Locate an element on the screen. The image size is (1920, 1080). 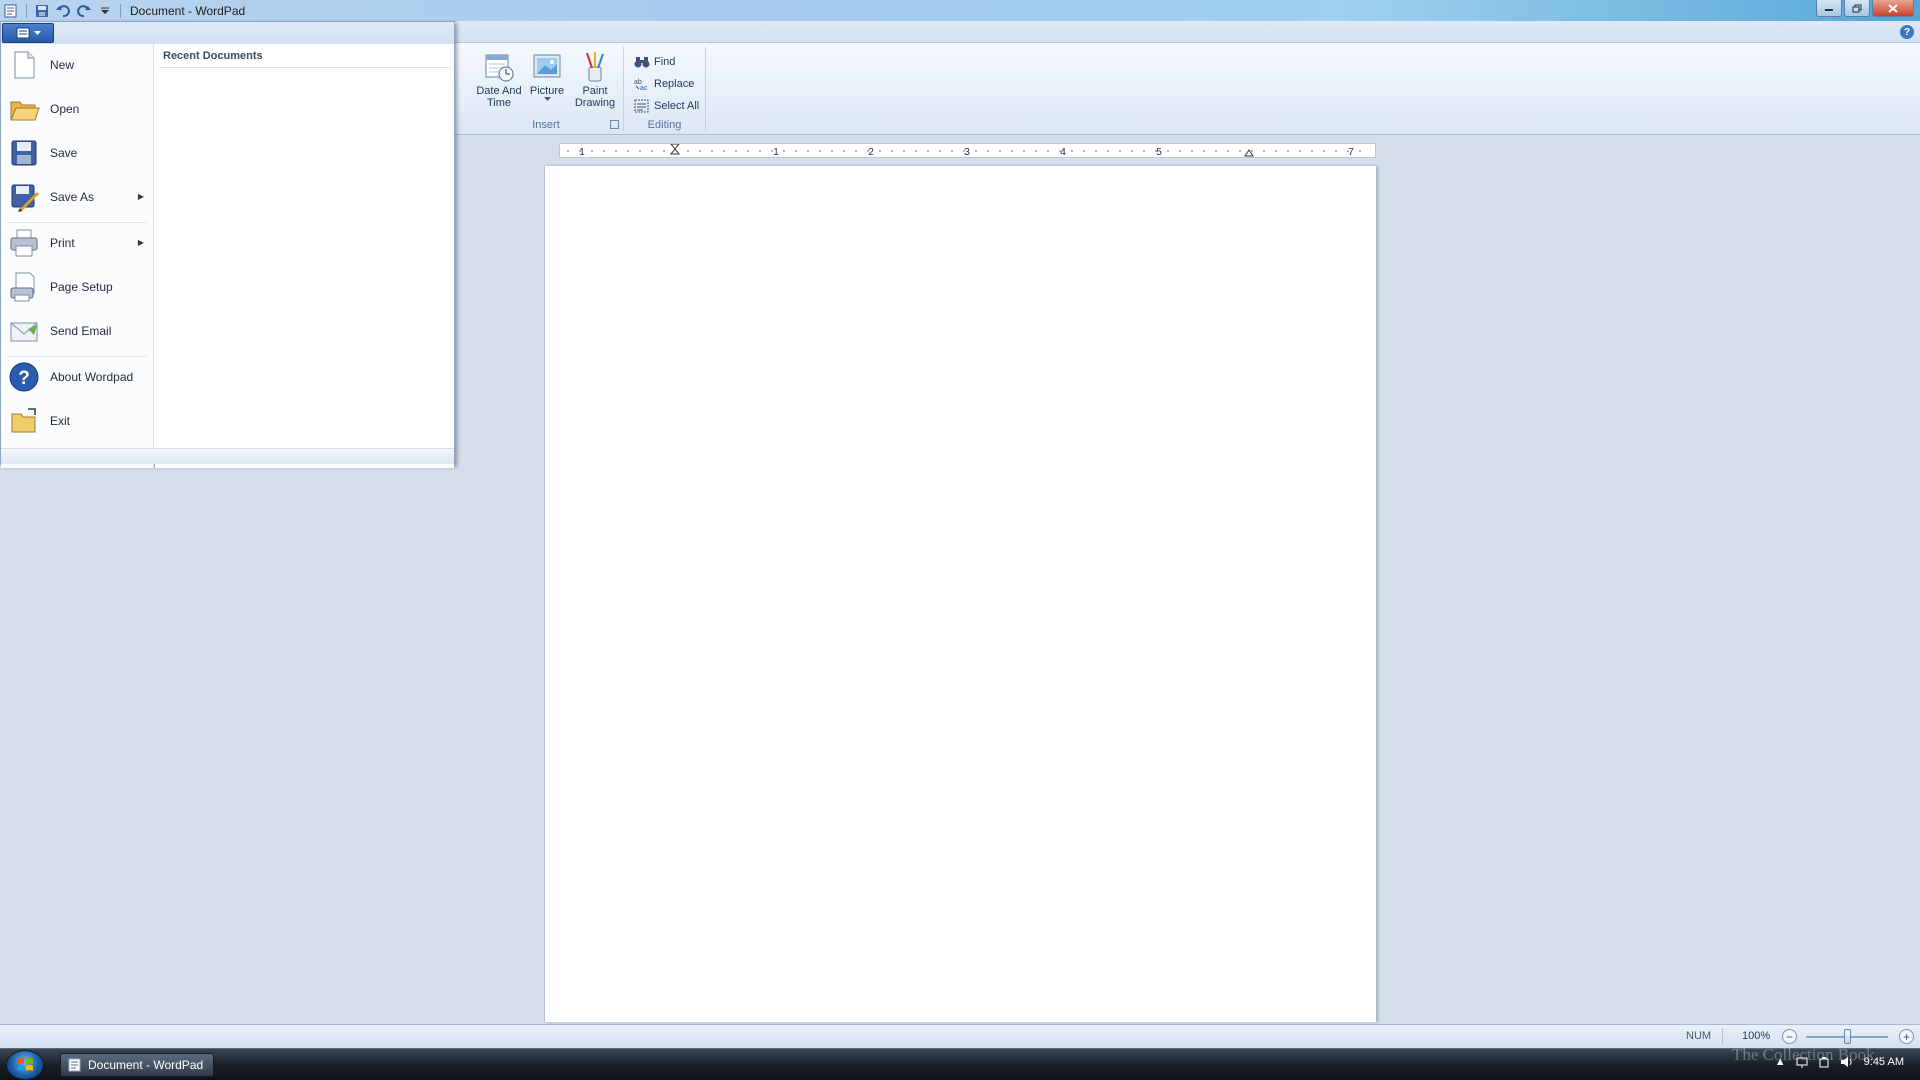
printer-icon is located at coordinates (24, 243).